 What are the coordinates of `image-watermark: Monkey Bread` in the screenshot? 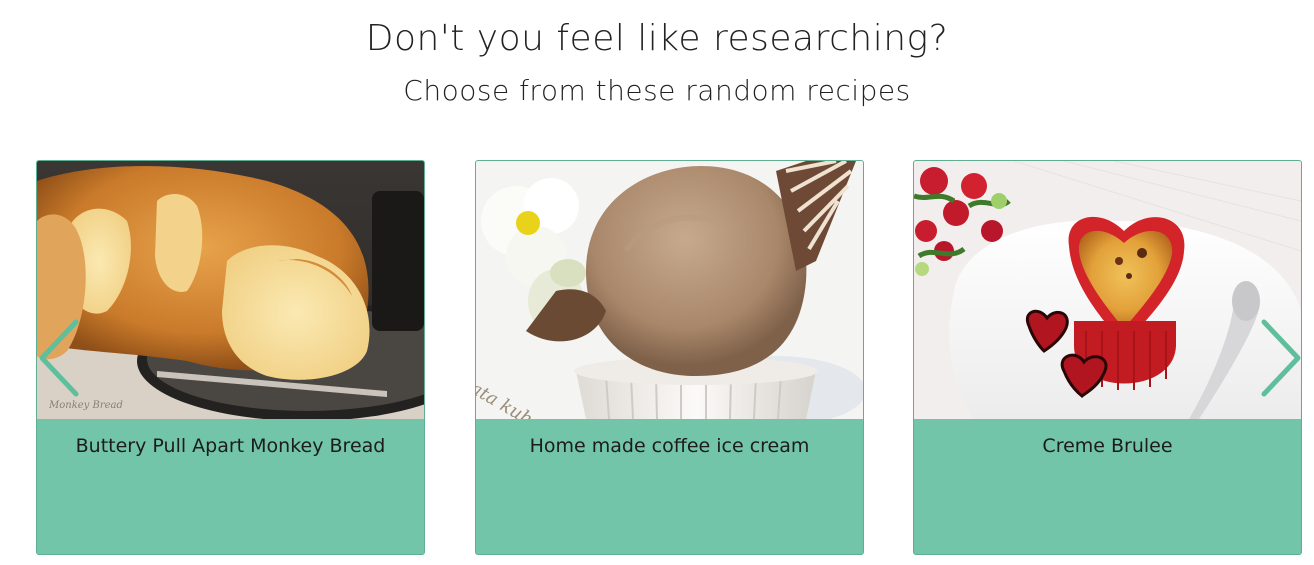 It's located at (85, 405).